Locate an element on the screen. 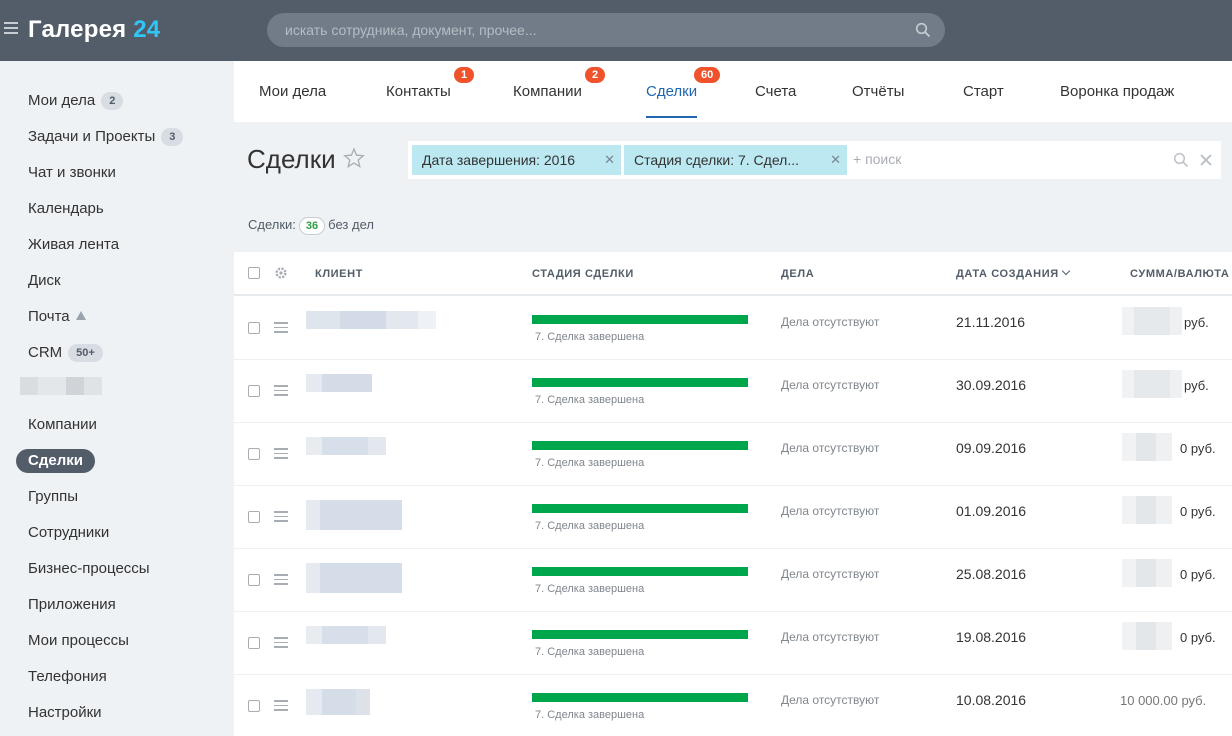 The width and height of the screenshot is (1232, 736). sidebar-item-disk: Диск is located at coordinates (44, 281).